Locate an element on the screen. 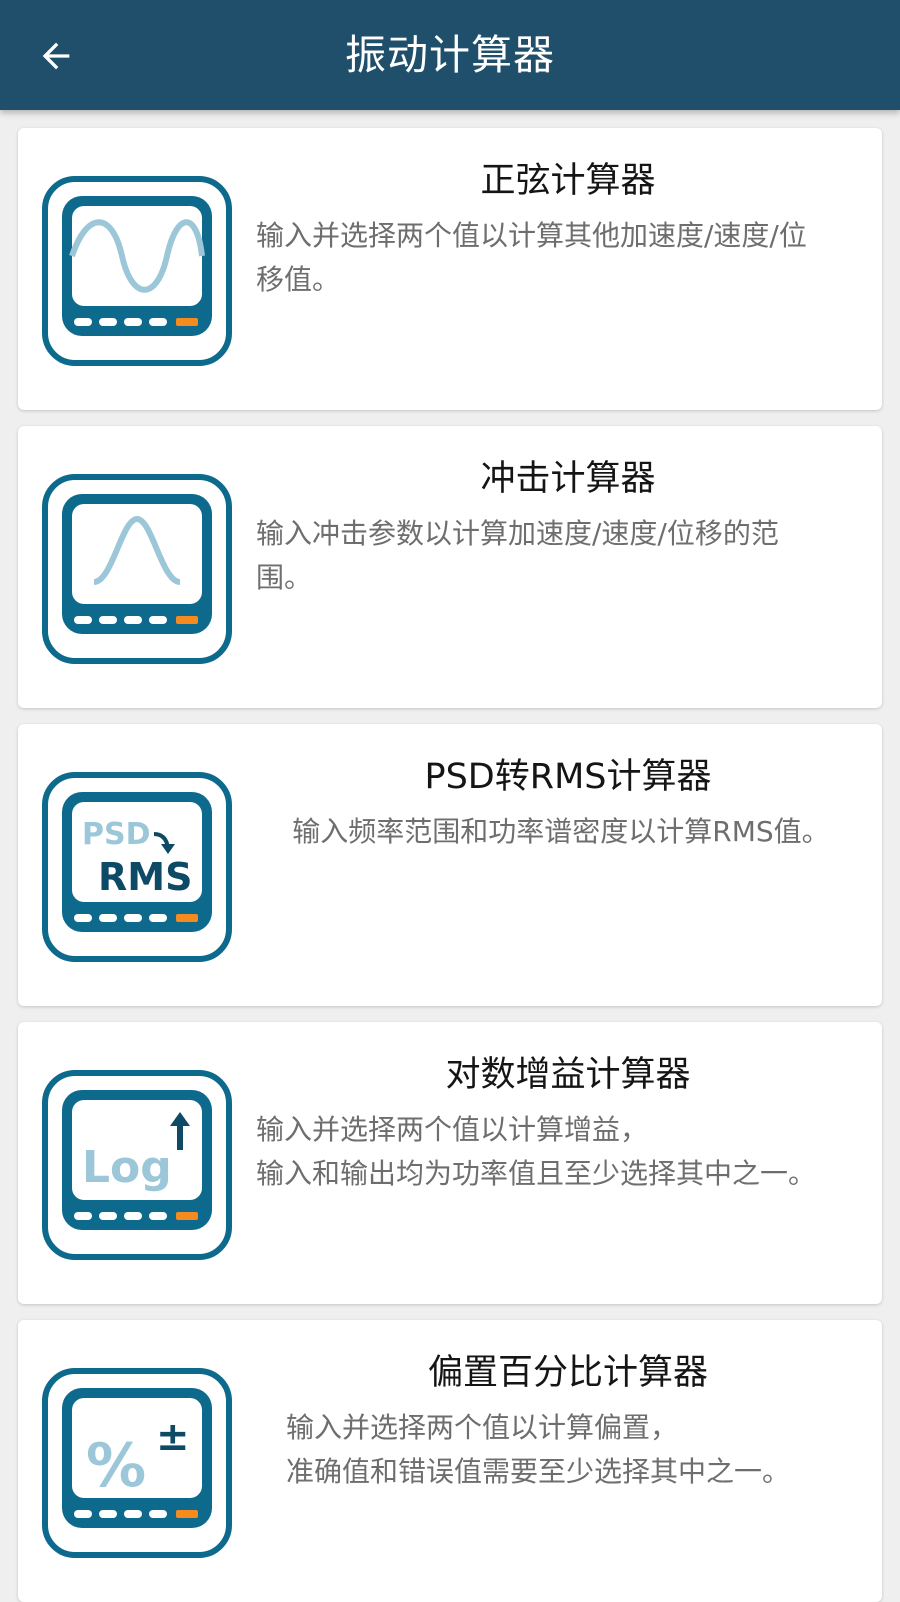 The height and width of the screenshot is (1602, 900). psd-rms-icon: PSD RMS is located at coordinates (137, 867).